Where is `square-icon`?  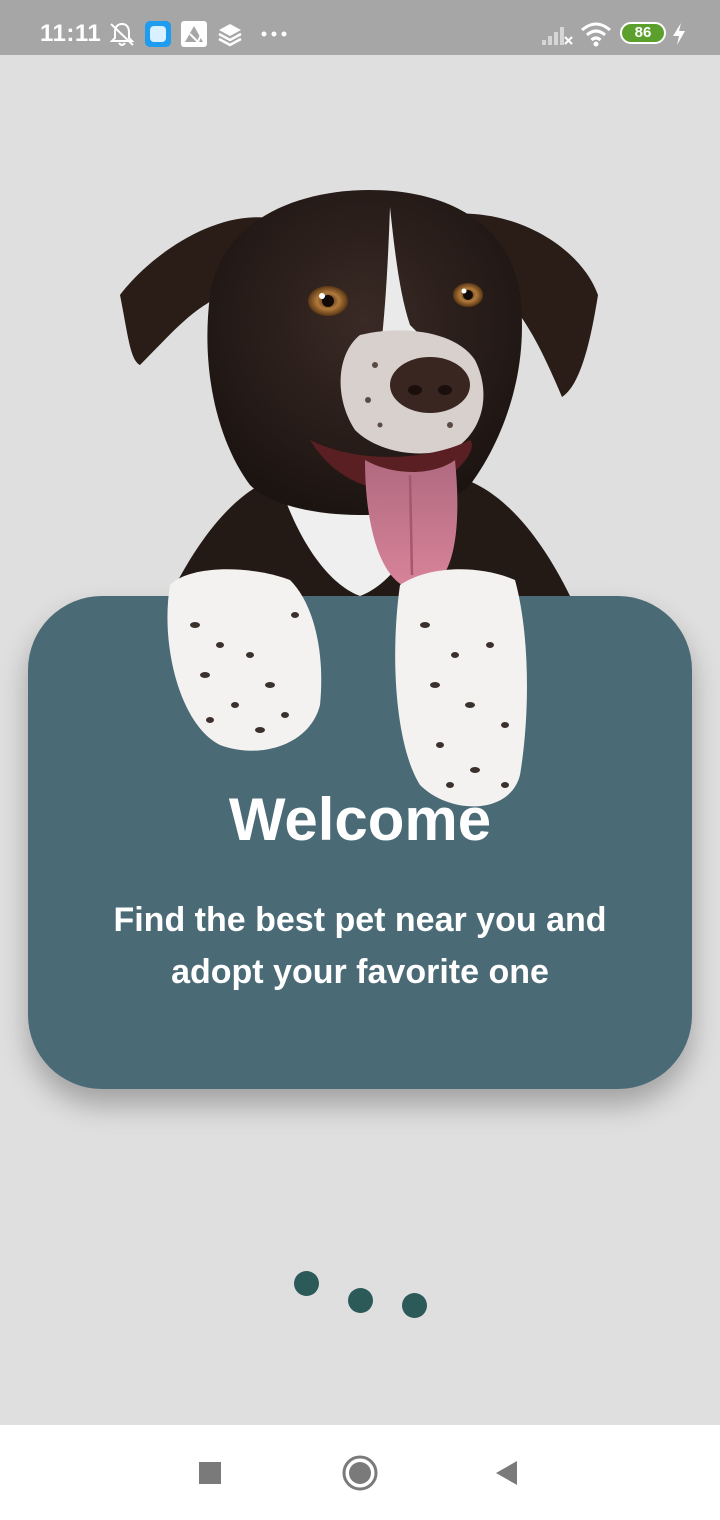
square-icon is located at coordinates (210, 1473).